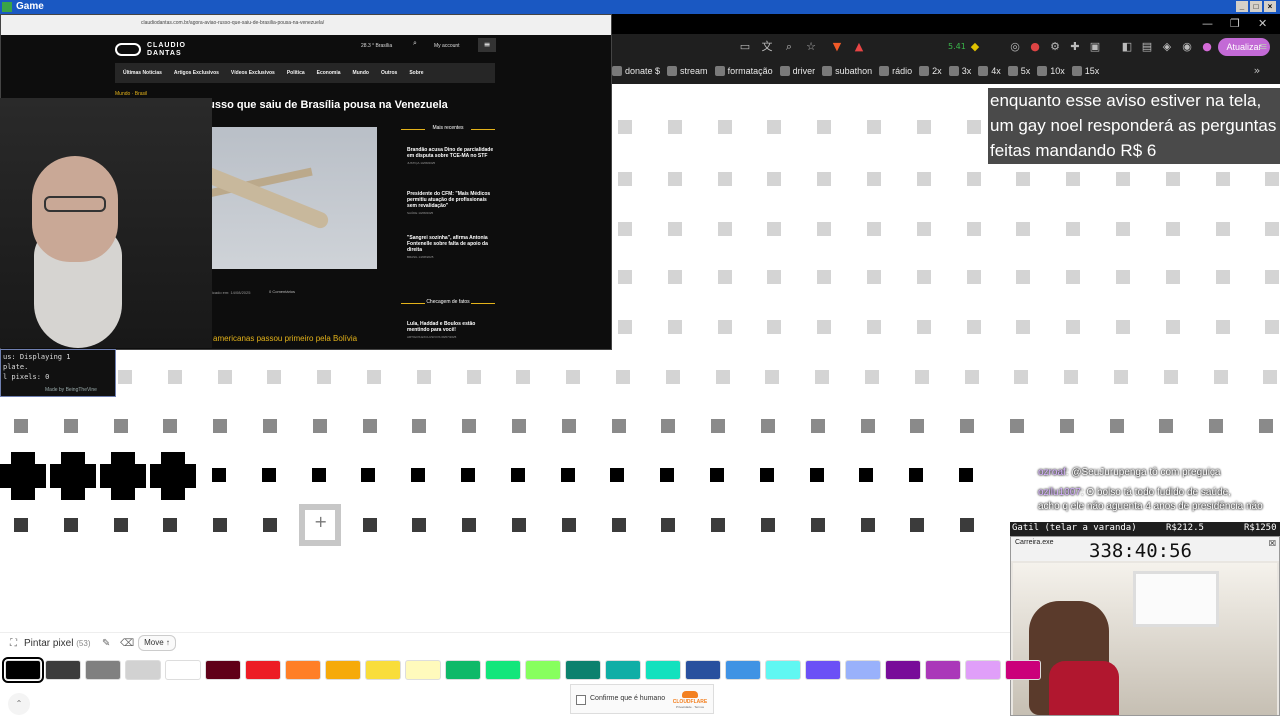 The width and height of the screenshot is (1280, 720). What do you see at coordinates (1207, 23) in the screenshot?
I see `browser-minimize-icon: —` at bounding box center [1207, 23].